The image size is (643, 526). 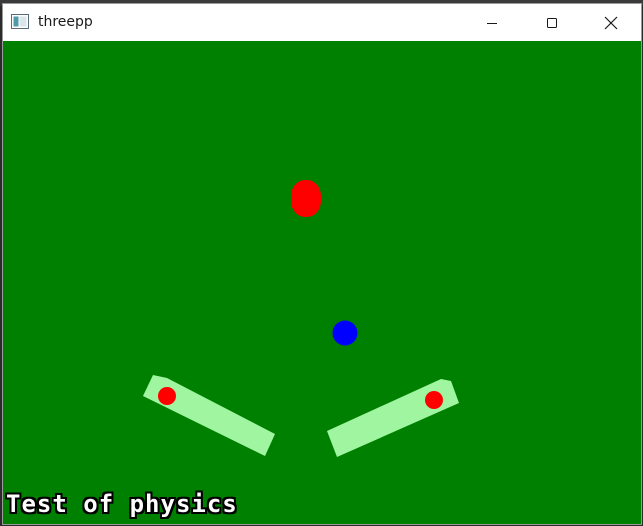 I want to click on minimize-button, so click(x=492, y=22).